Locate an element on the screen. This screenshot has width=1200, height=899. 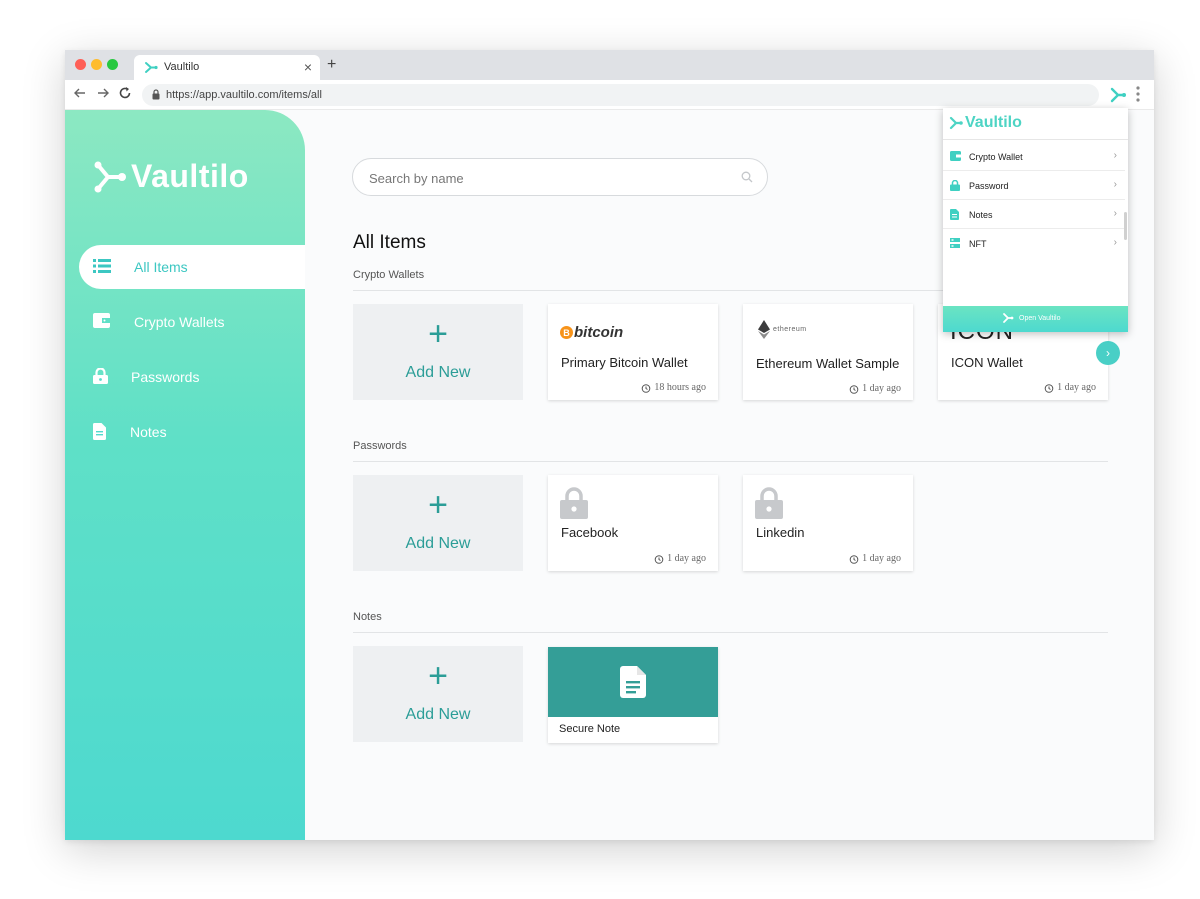
section-divider is located at coordinates (730, 632).